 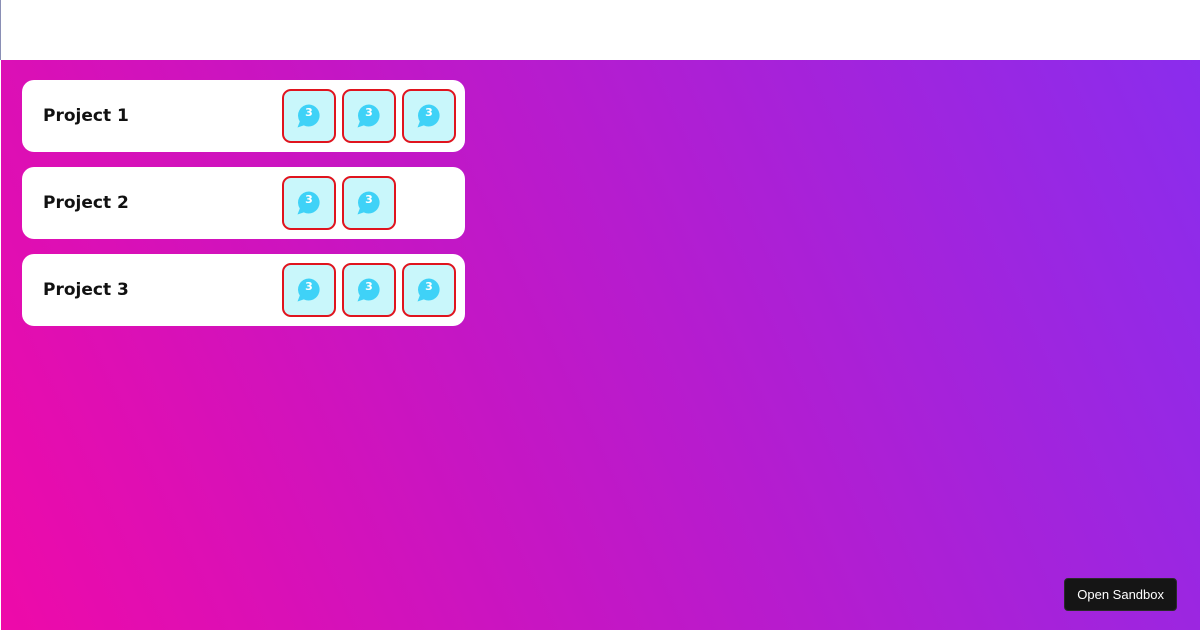 I want to click on project-card: Project 2 3 3, so click(x=243, y=203).